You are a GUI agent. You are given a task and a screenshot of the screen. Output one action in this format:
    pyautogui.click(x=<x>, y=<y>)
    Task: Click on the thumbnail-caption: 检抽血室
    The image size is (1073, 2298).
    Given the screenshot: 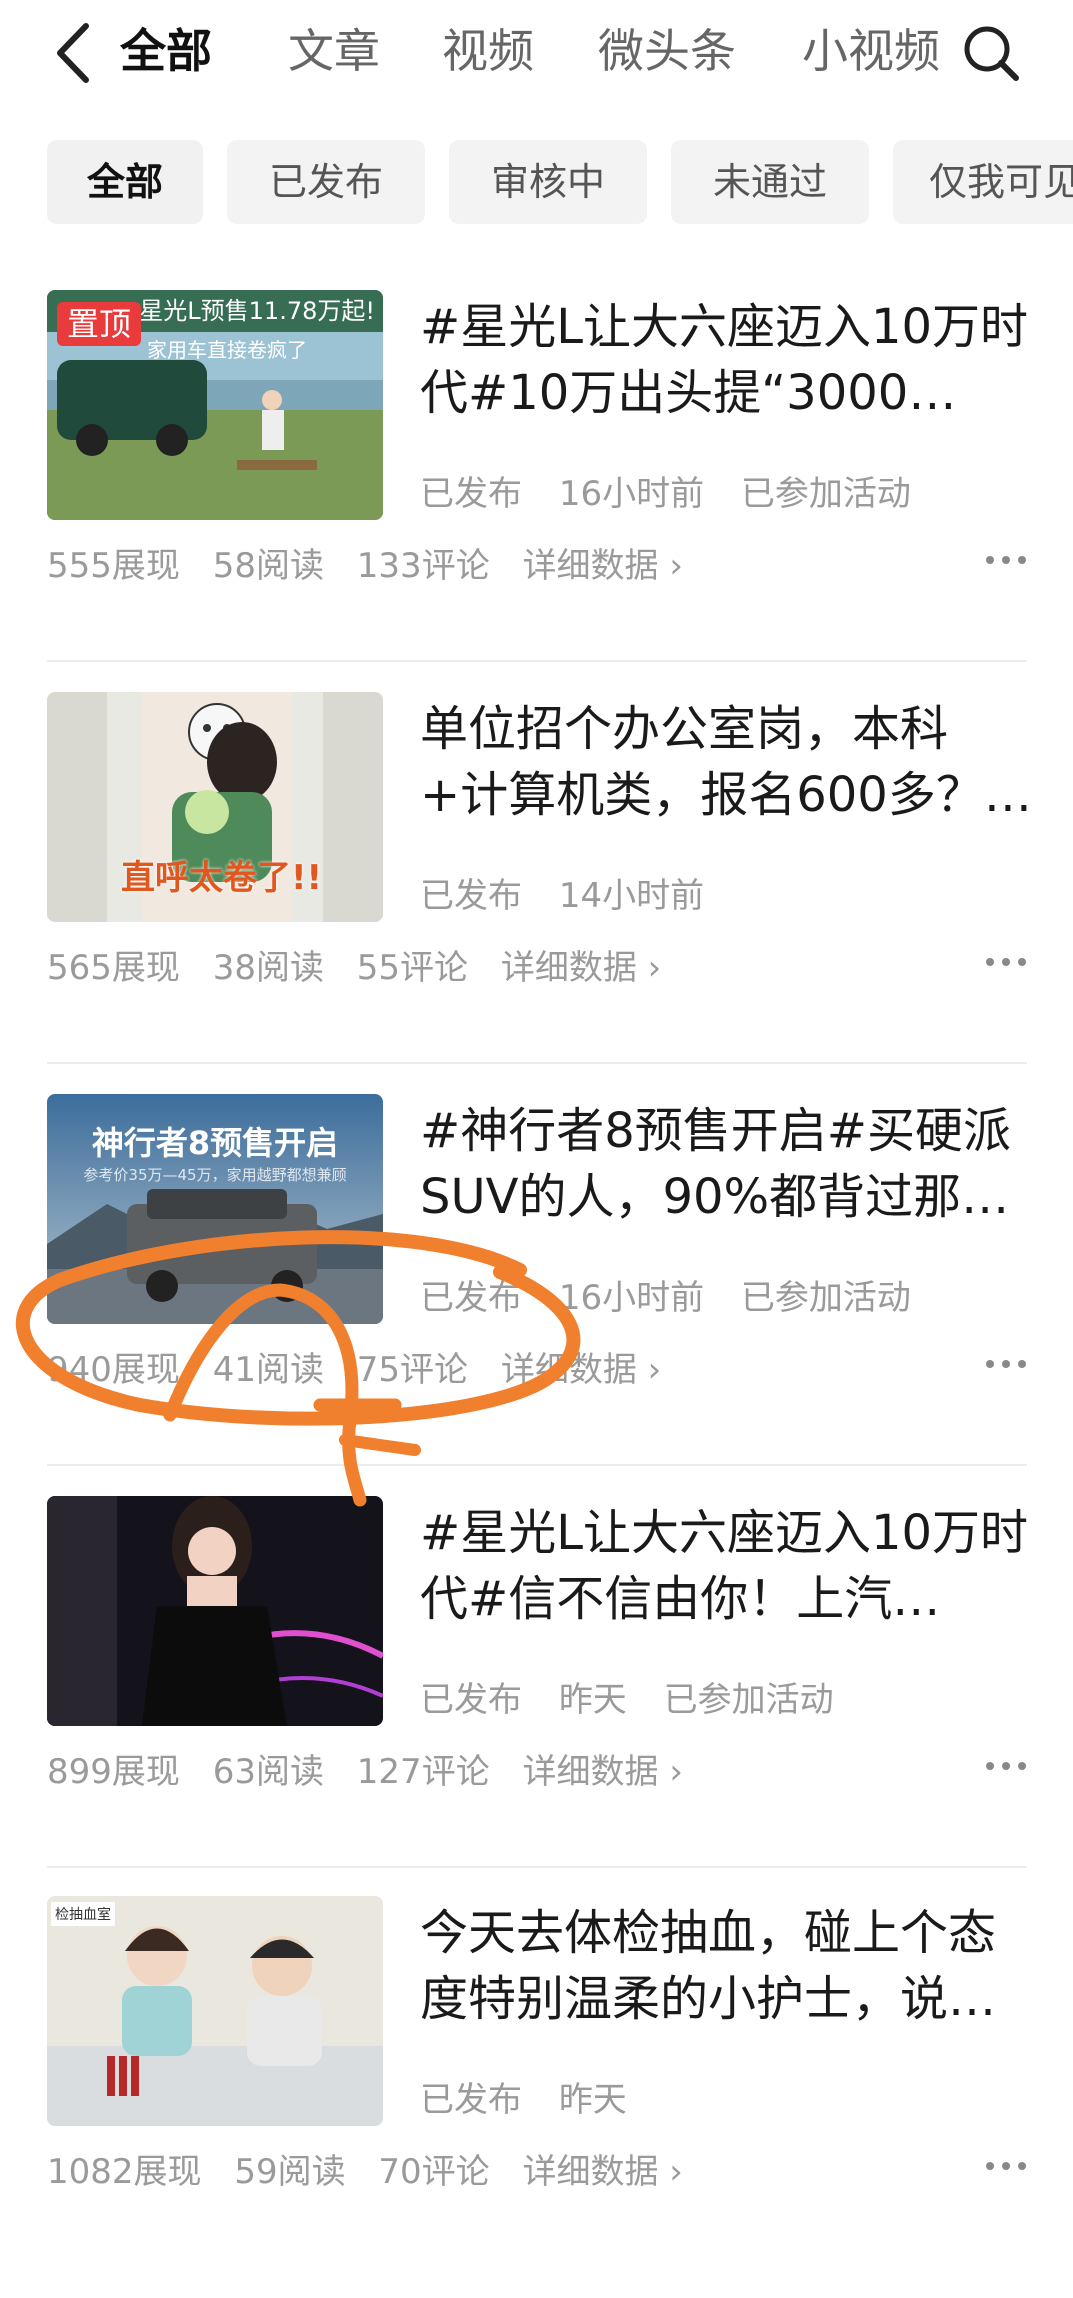 What is the action you would take?
    pyautogui.click(x=83, y=1914)
    